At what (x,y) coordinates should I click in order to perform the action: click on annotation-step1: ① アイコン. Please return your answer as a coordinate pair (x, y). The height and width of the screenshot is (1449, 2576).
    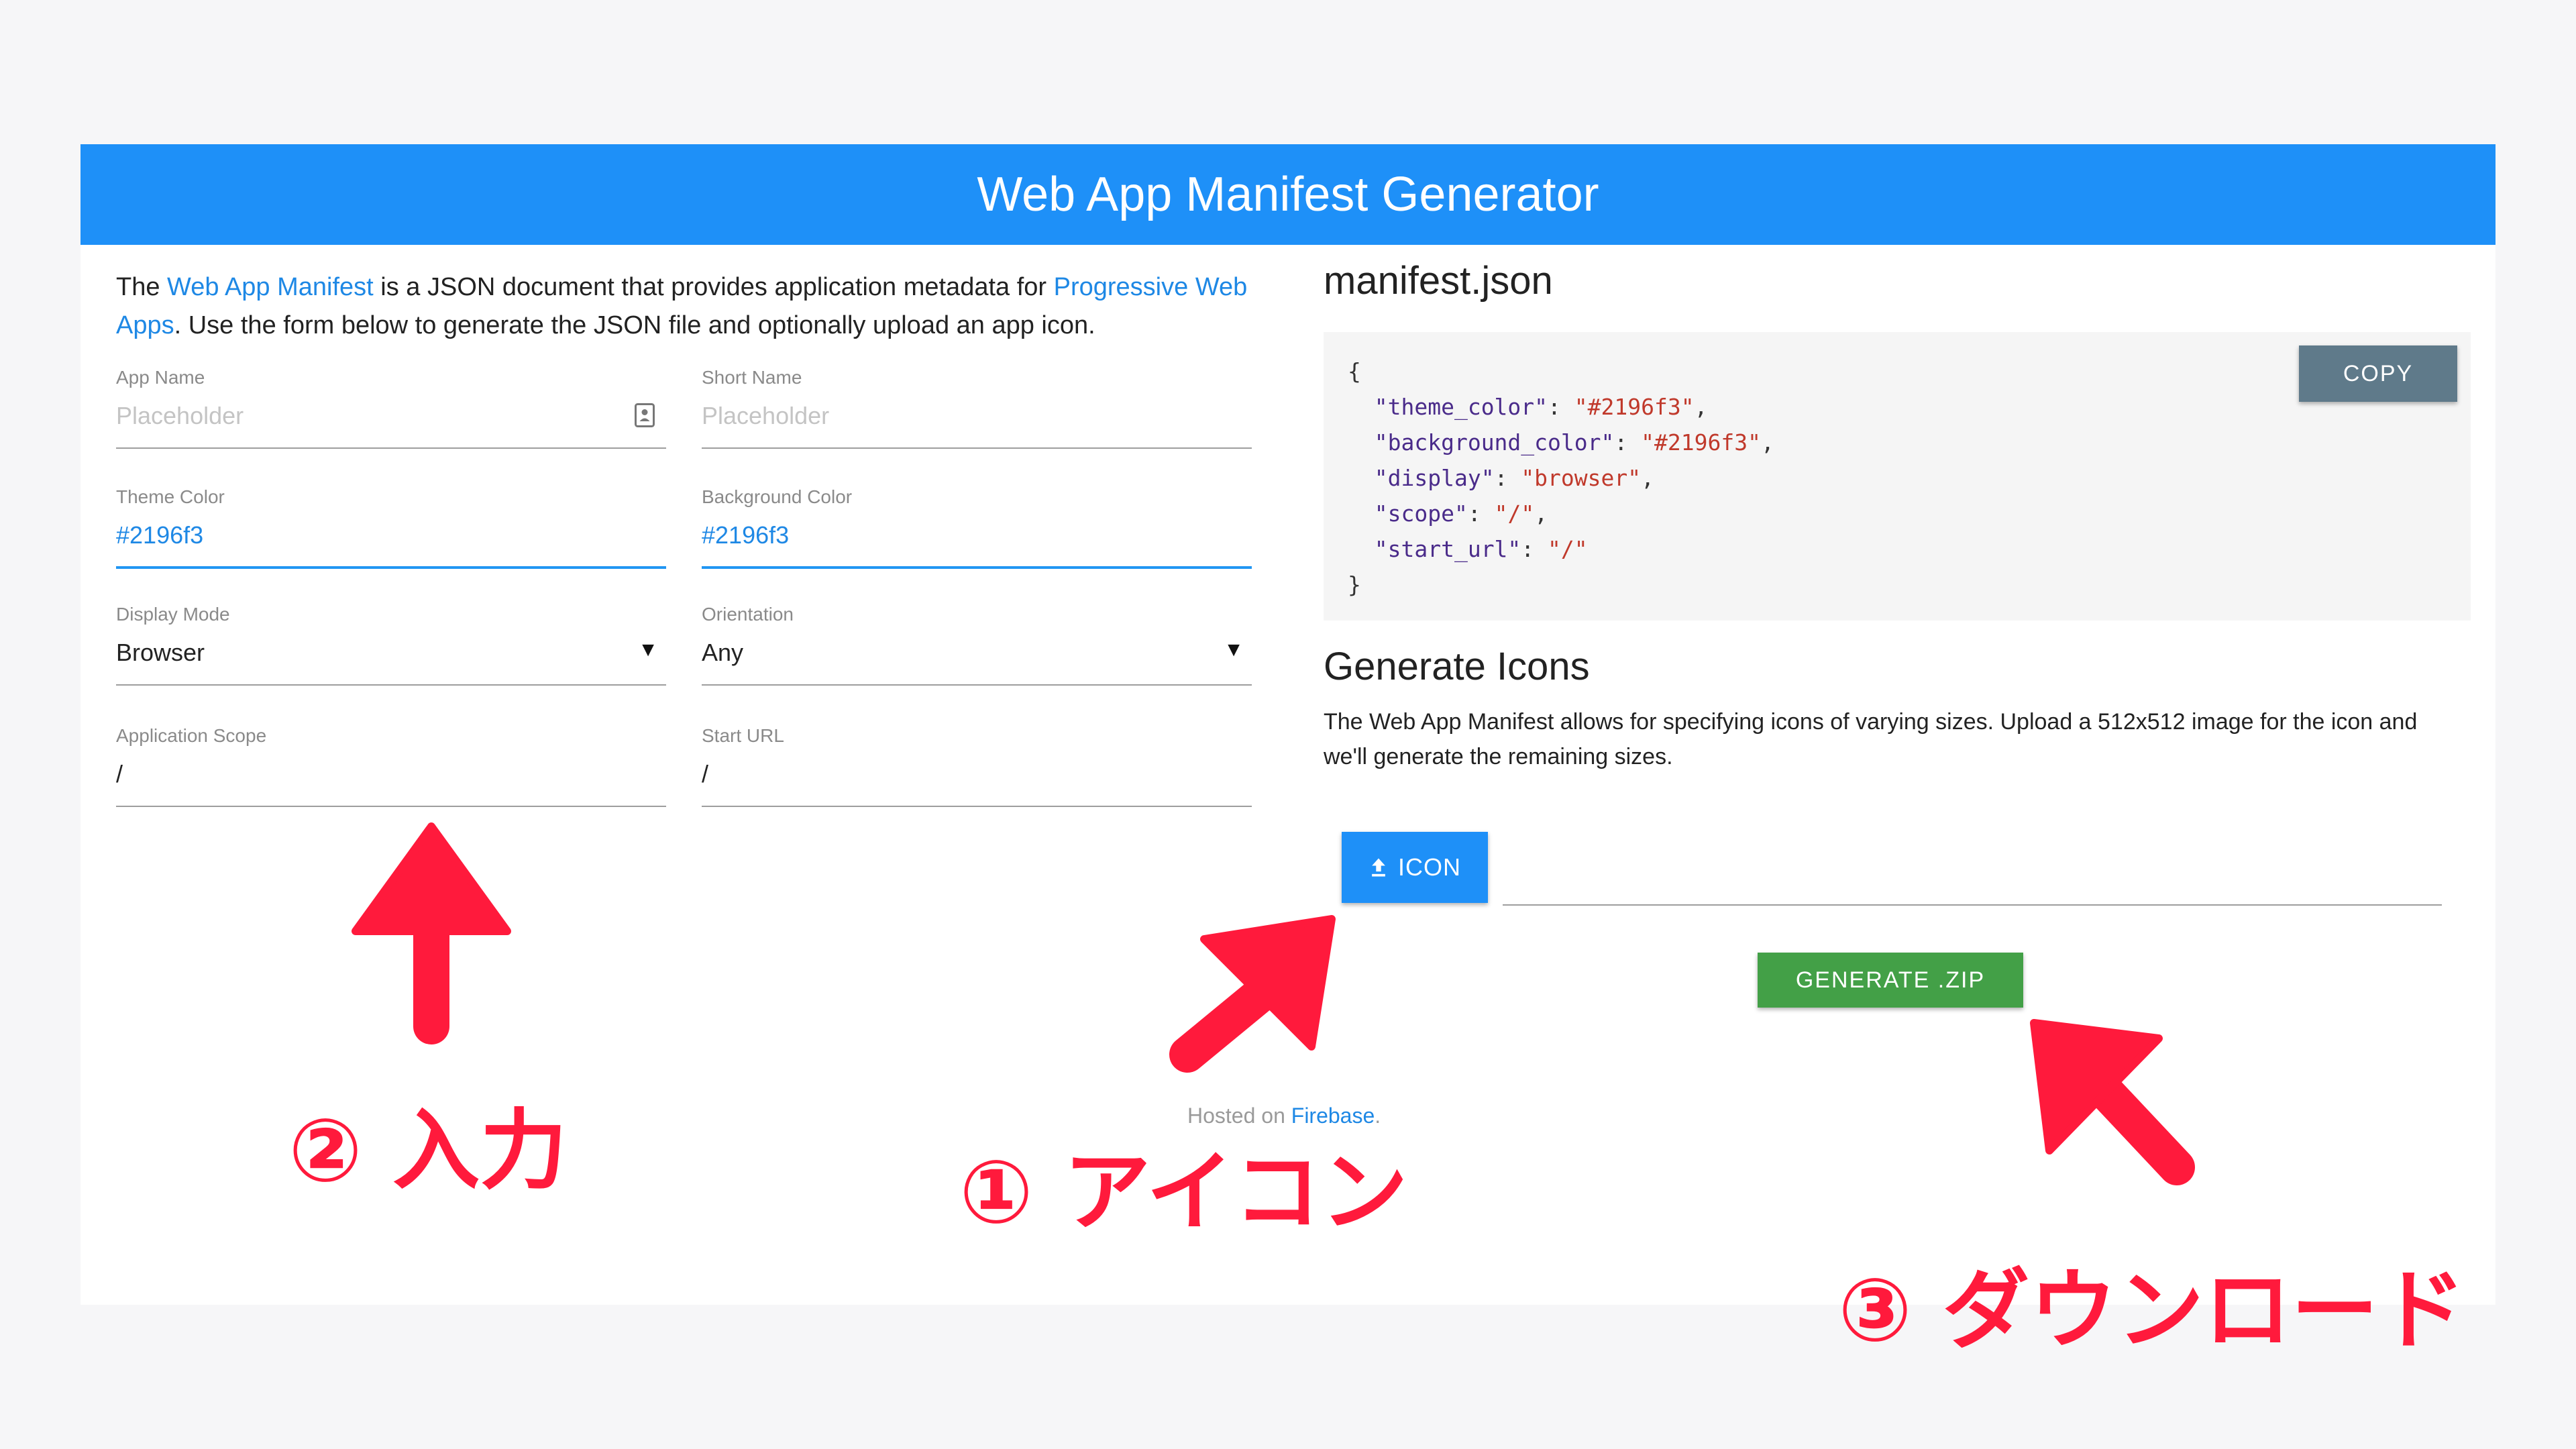
    Looking at the image, I should click on (1183, 1192).